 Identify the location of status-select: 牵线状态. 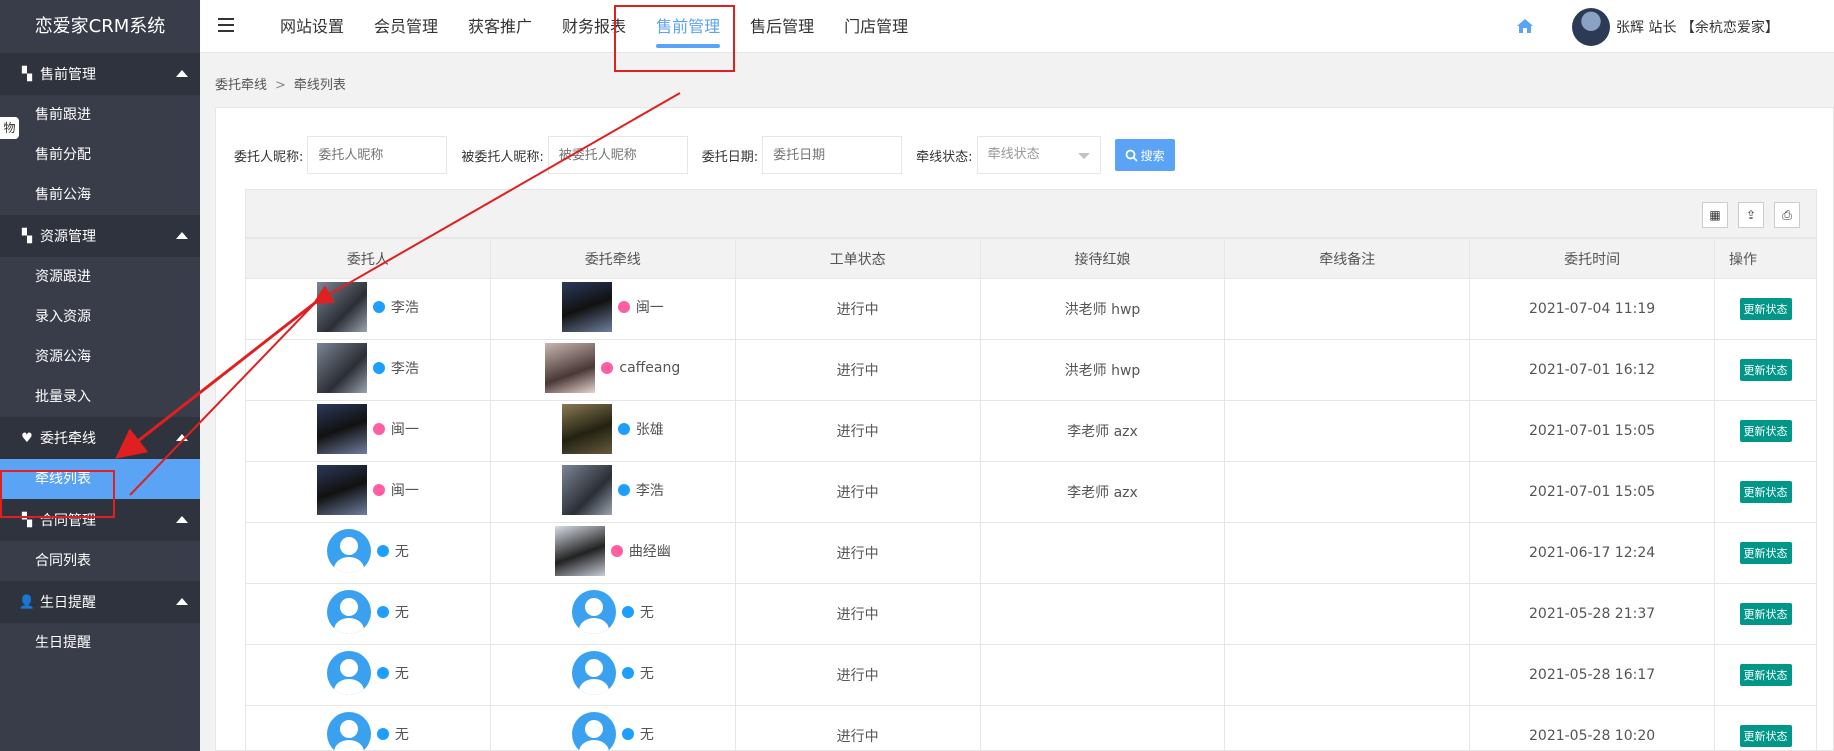
(1038, 155).